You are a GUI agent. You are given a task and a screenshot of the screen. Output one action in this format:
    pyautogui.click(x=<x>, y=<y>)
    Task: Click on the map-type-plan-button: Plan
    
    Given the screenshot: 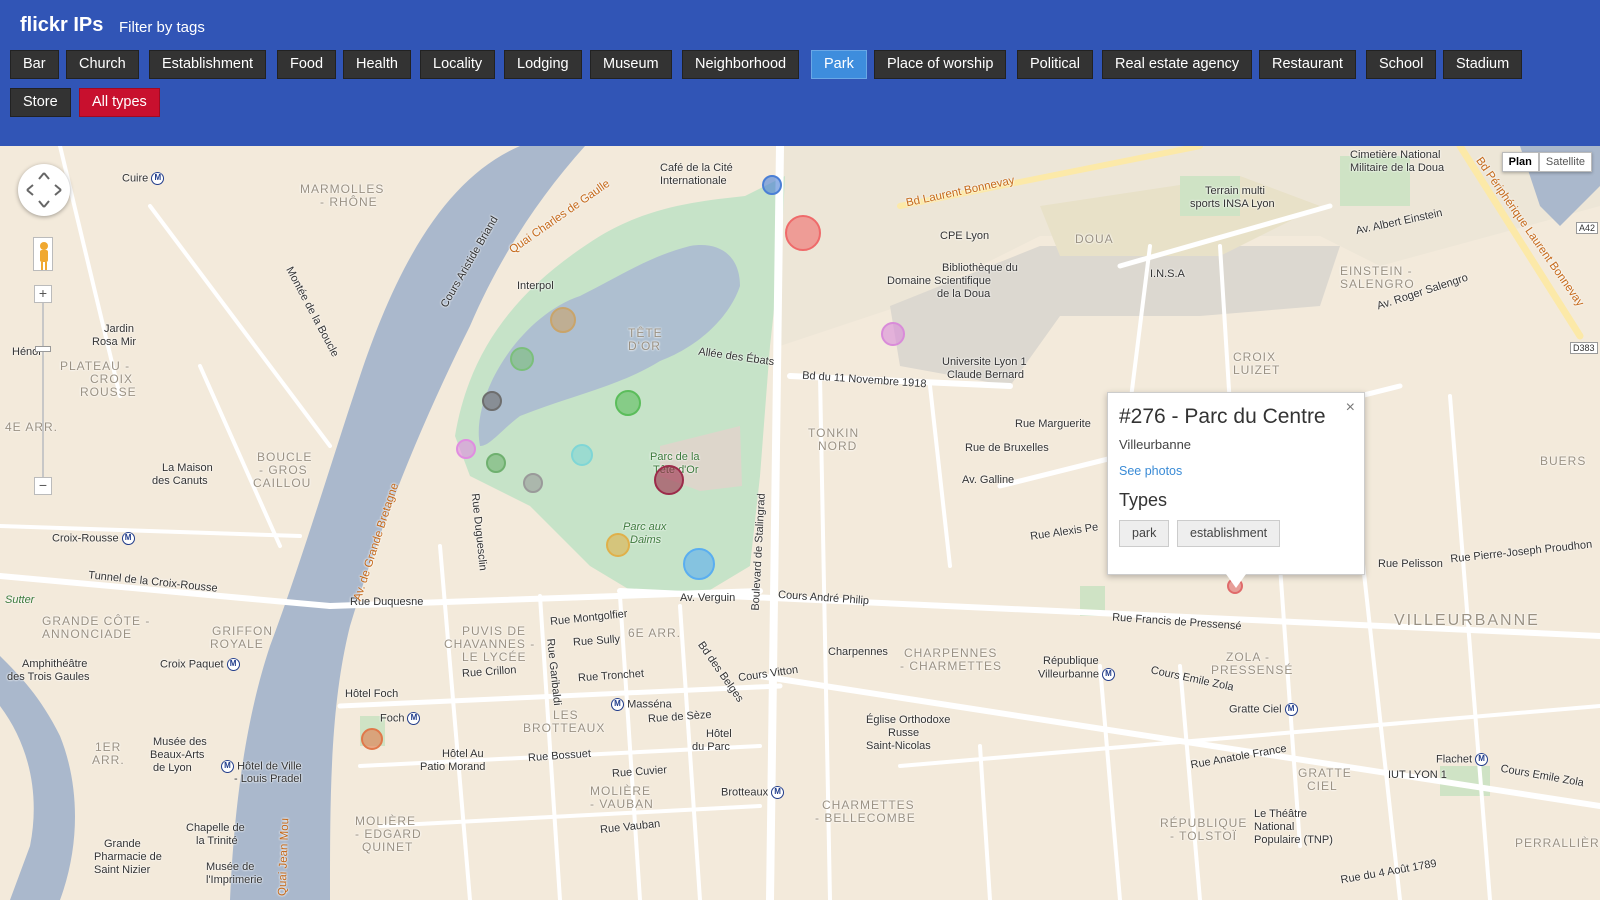 What is the action you would take?
    pyautogui.click(x=1520, y=162)
    